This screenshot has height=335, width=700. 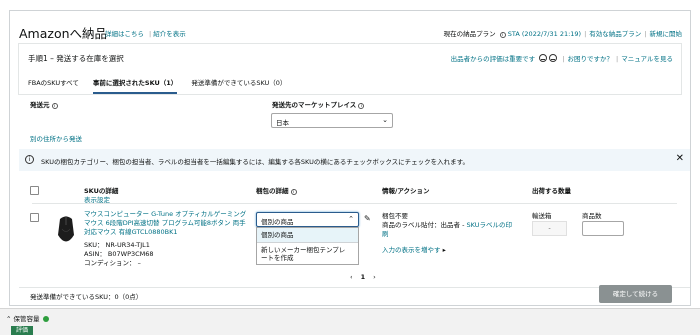 What do you see at coordinates (112, 263) in the screenshot?
I see `product-condition: コンディション： –` at bounding box center [112, 263].